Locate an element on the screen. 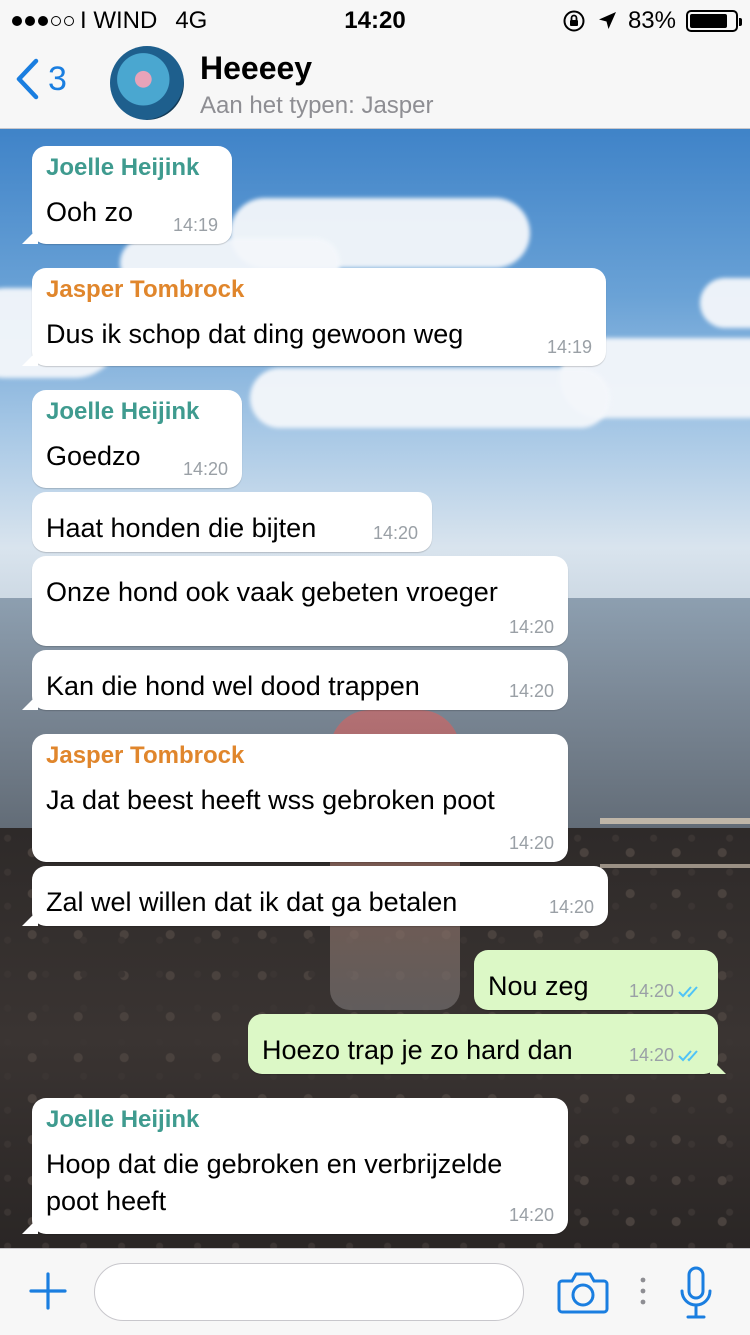 The image size is (750, 1335). group-avatar is located at coordinates (147, 83).